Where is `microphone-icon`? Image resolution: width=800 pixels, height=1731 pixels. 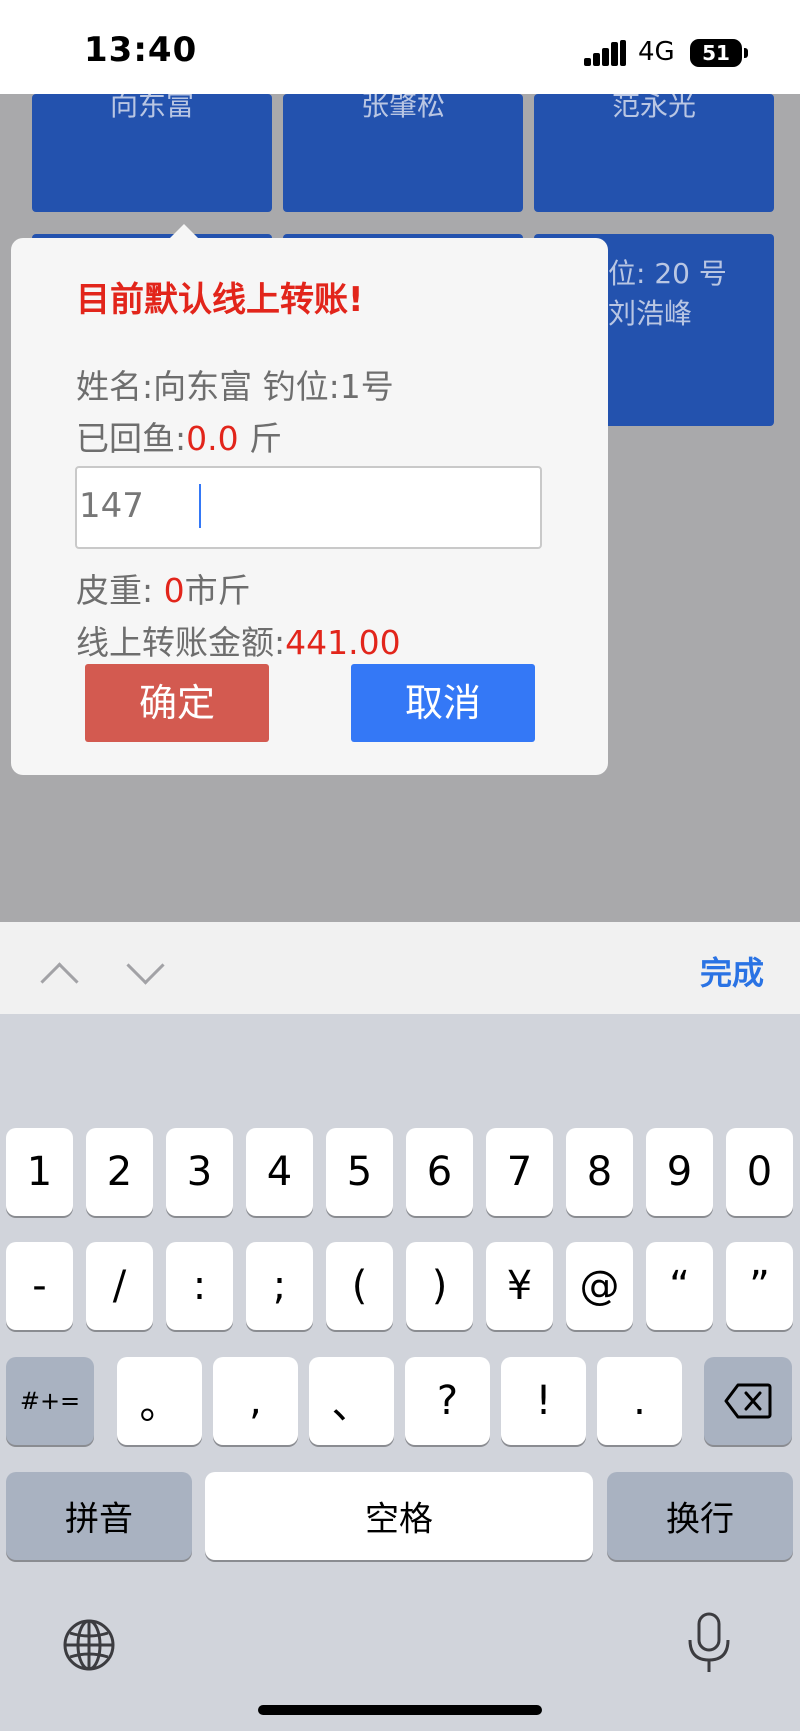 microphone-icon is located at coordinates (709, 1644).